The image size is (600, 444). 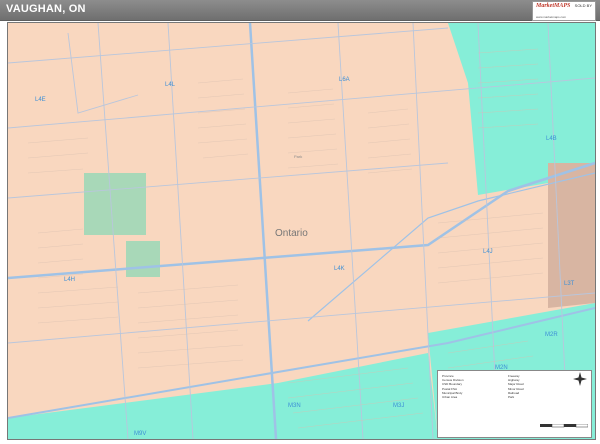 What do you see at coordinates (580, 379) in the screenshot?
I see `compass-rose-icon` at bounding box center [580, 379].